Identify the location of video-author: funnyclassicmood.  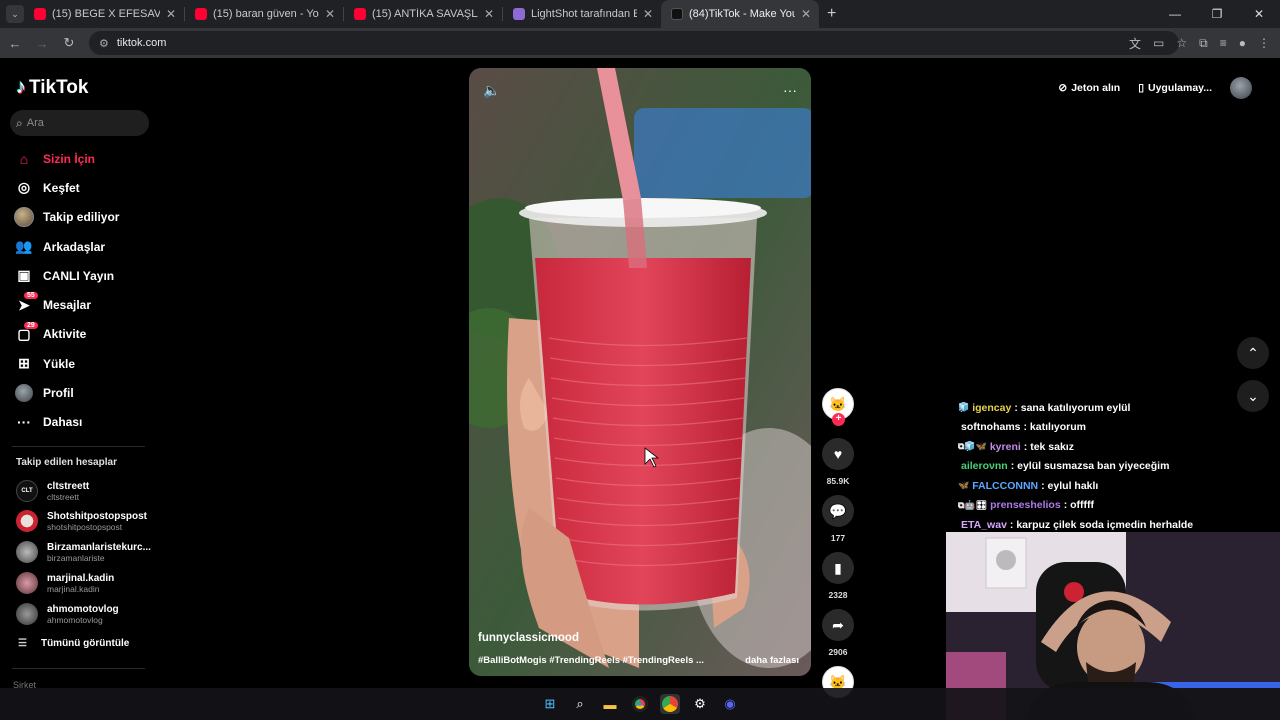
(528, 638).